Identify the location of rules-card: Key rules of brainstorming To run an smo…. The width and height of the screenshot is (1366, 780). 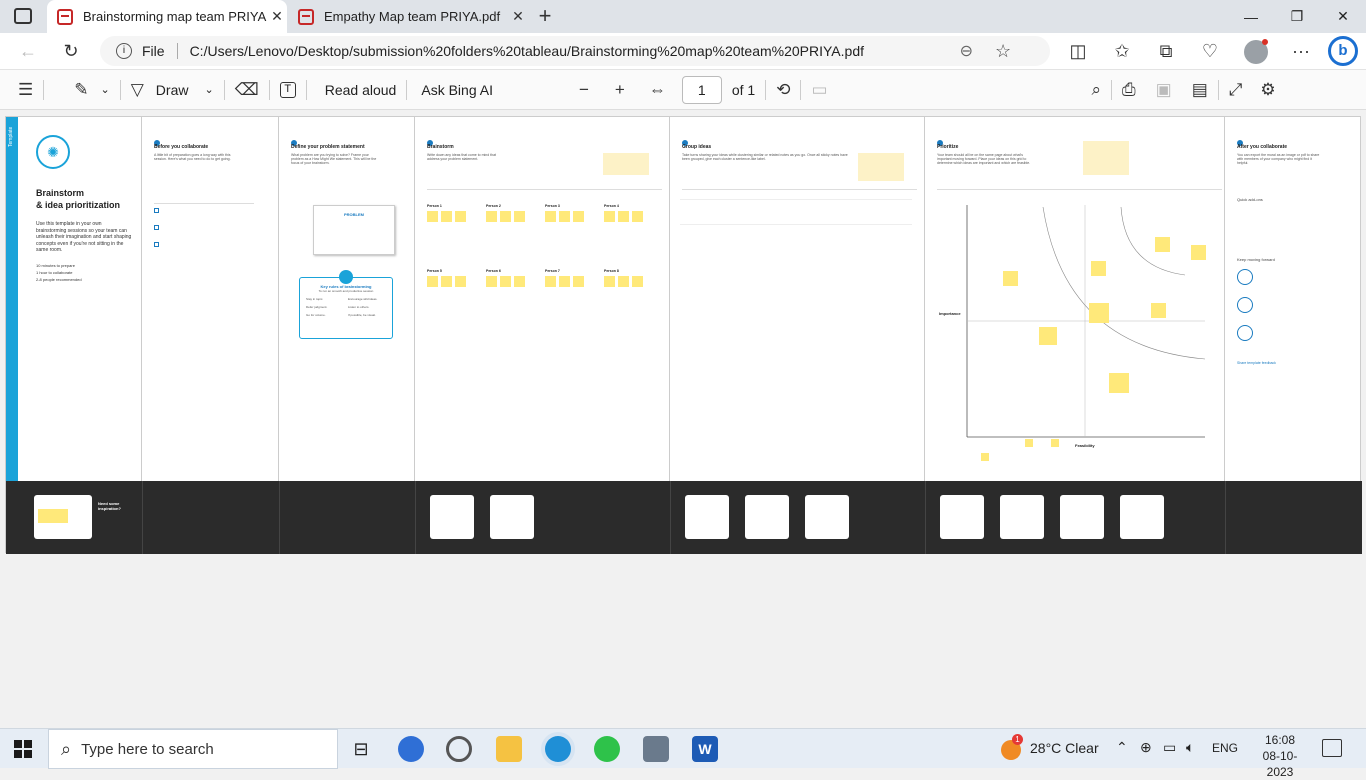
(346, 304).